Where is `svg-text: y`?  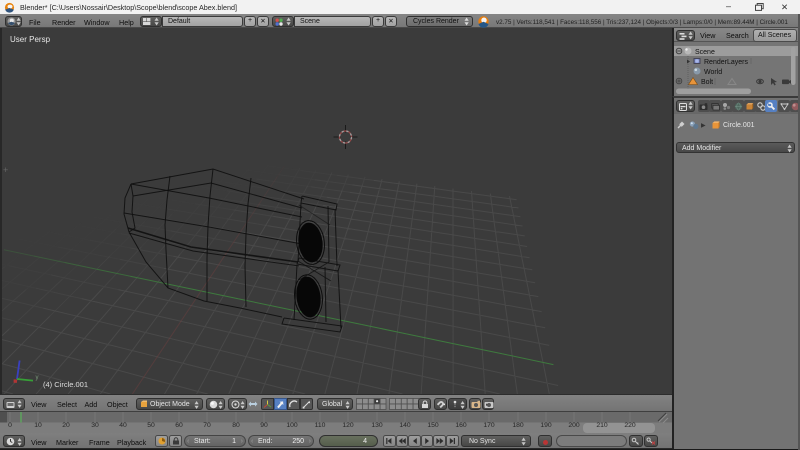 svg-text: y is located at coordinates (37, 378).